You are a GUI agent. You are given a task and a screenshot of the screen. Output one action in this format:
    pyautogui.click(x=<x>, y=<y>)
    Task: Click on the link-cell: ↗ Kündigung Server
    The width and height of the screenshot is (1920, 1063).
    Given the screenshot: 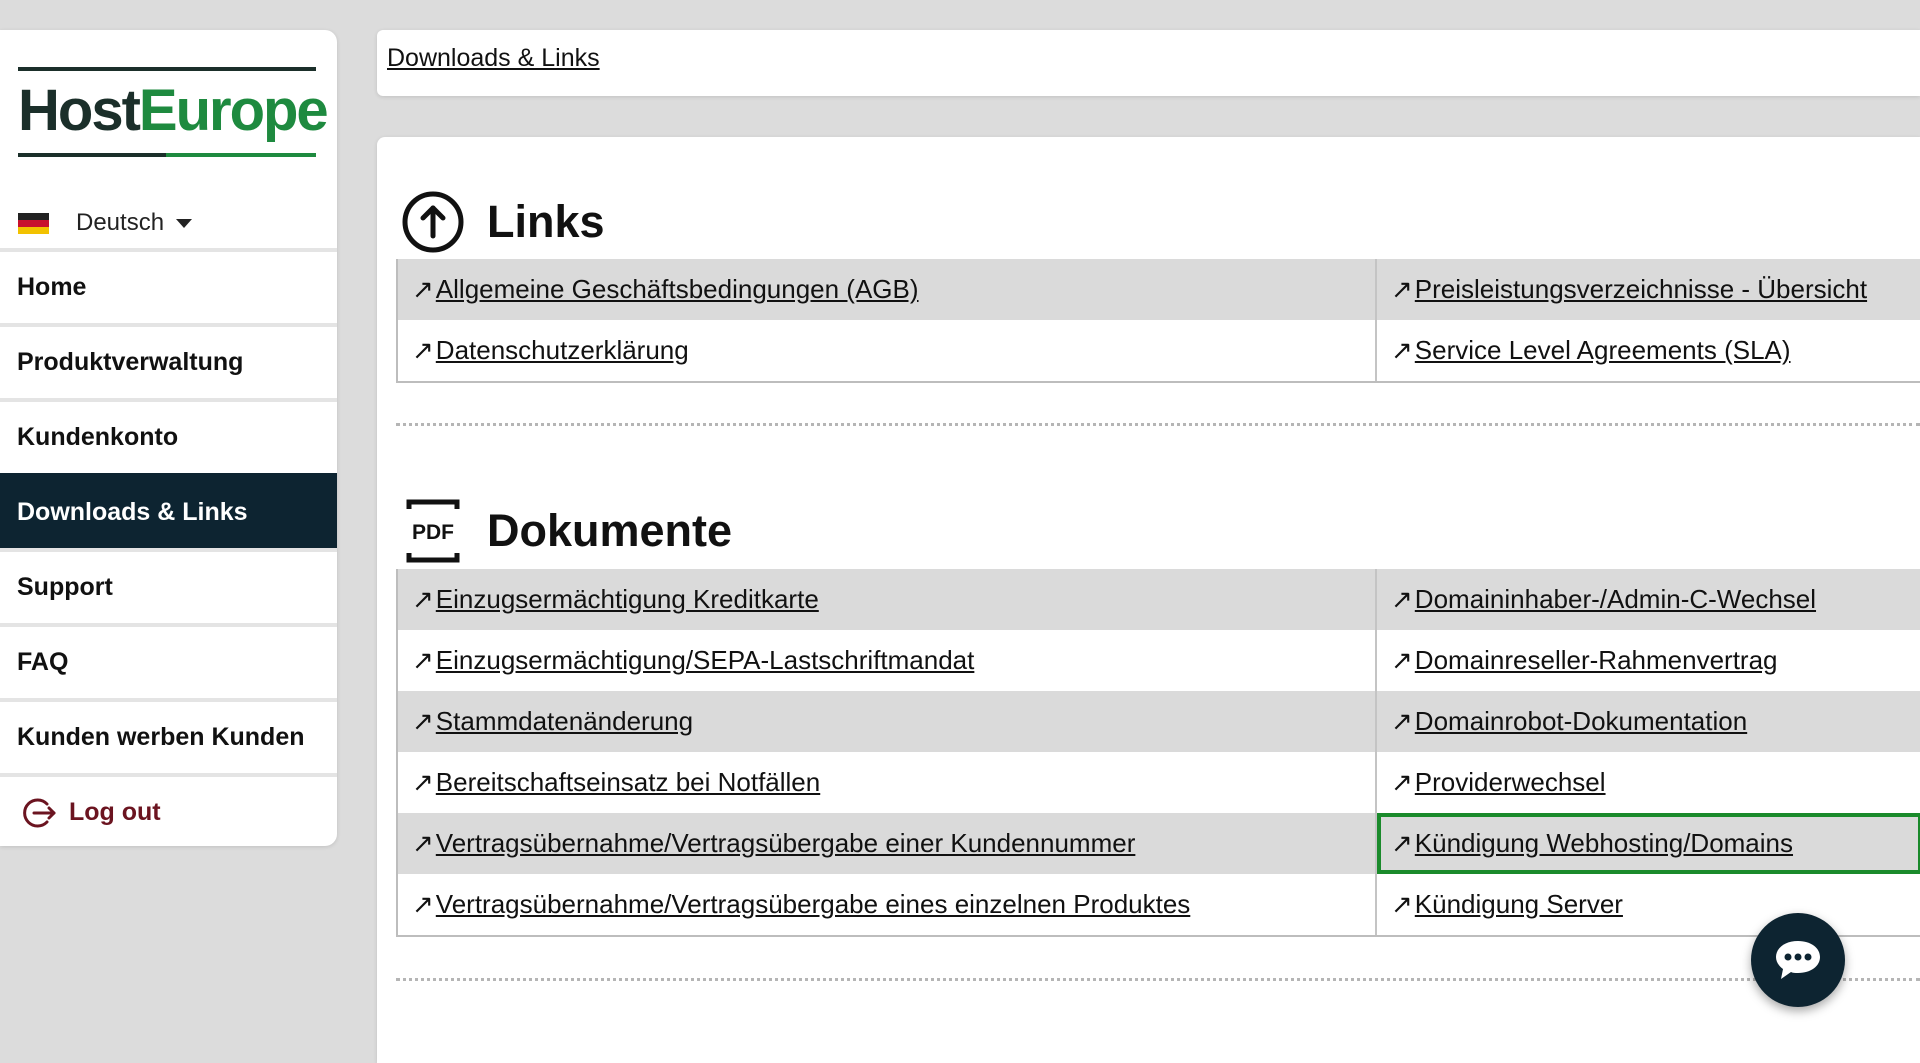 What is the action you would take?
    pyautogui.click(x=1648, y=904)
    